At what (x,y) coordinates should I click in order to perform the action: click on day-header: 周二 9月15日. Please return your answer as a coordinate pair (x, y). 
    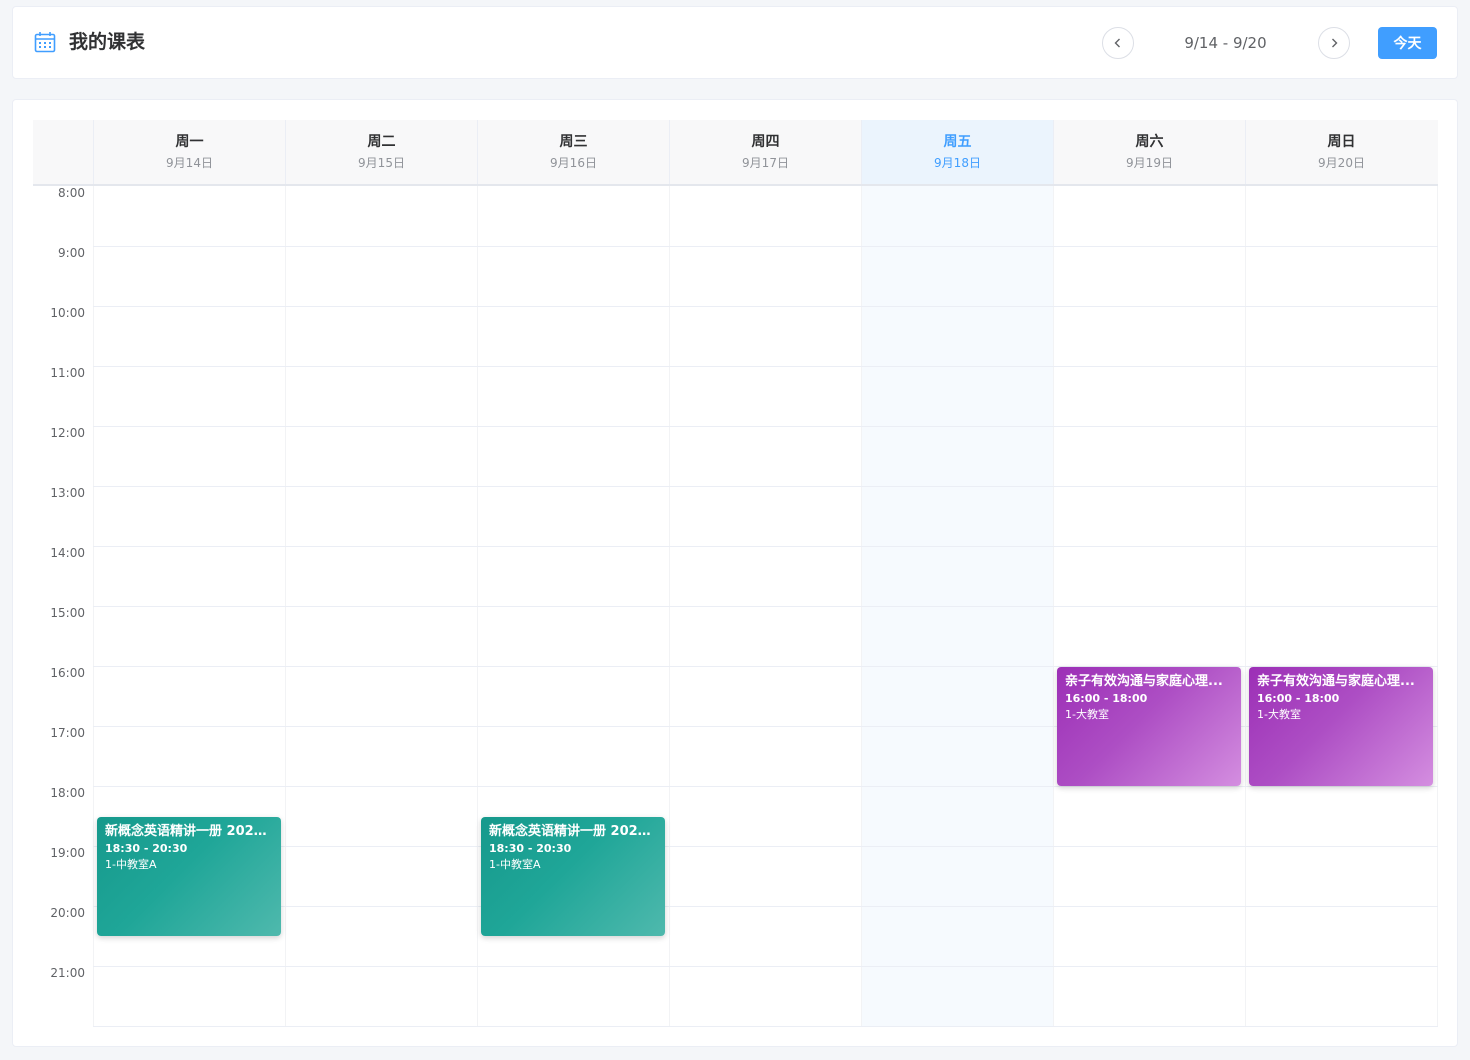
    Looking at the image, I should click on (381, 152).